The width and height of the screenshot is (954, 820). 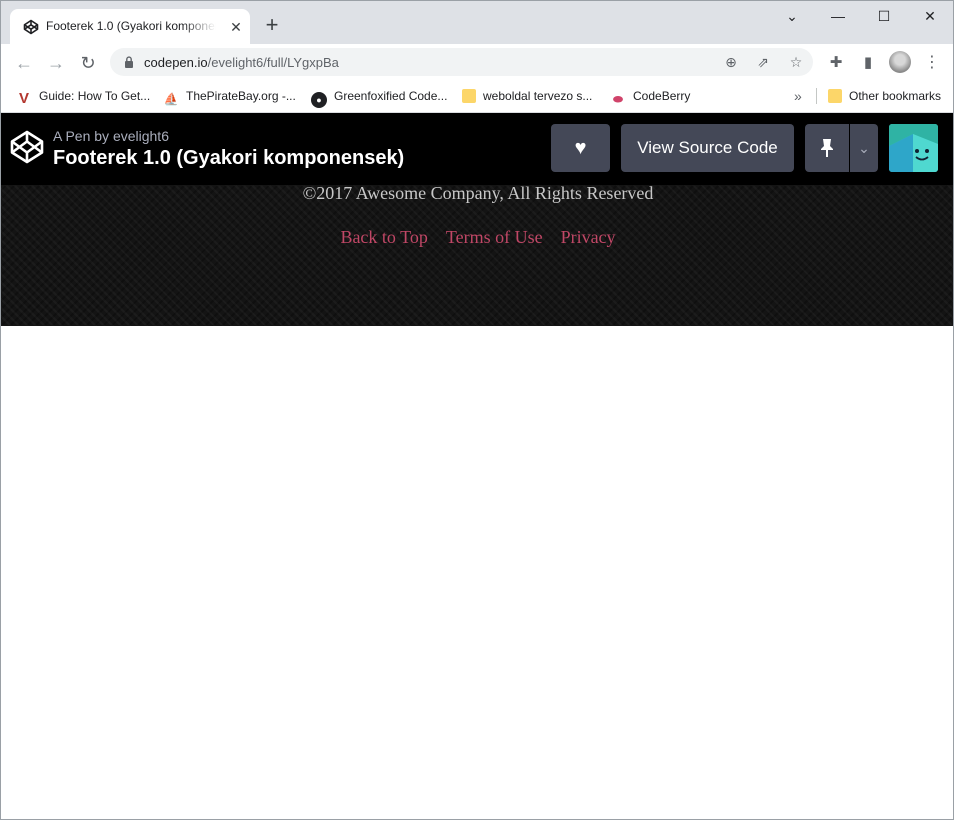 I want to click on kebab-menu-icon: ⋮, so click(x=932, y=63).